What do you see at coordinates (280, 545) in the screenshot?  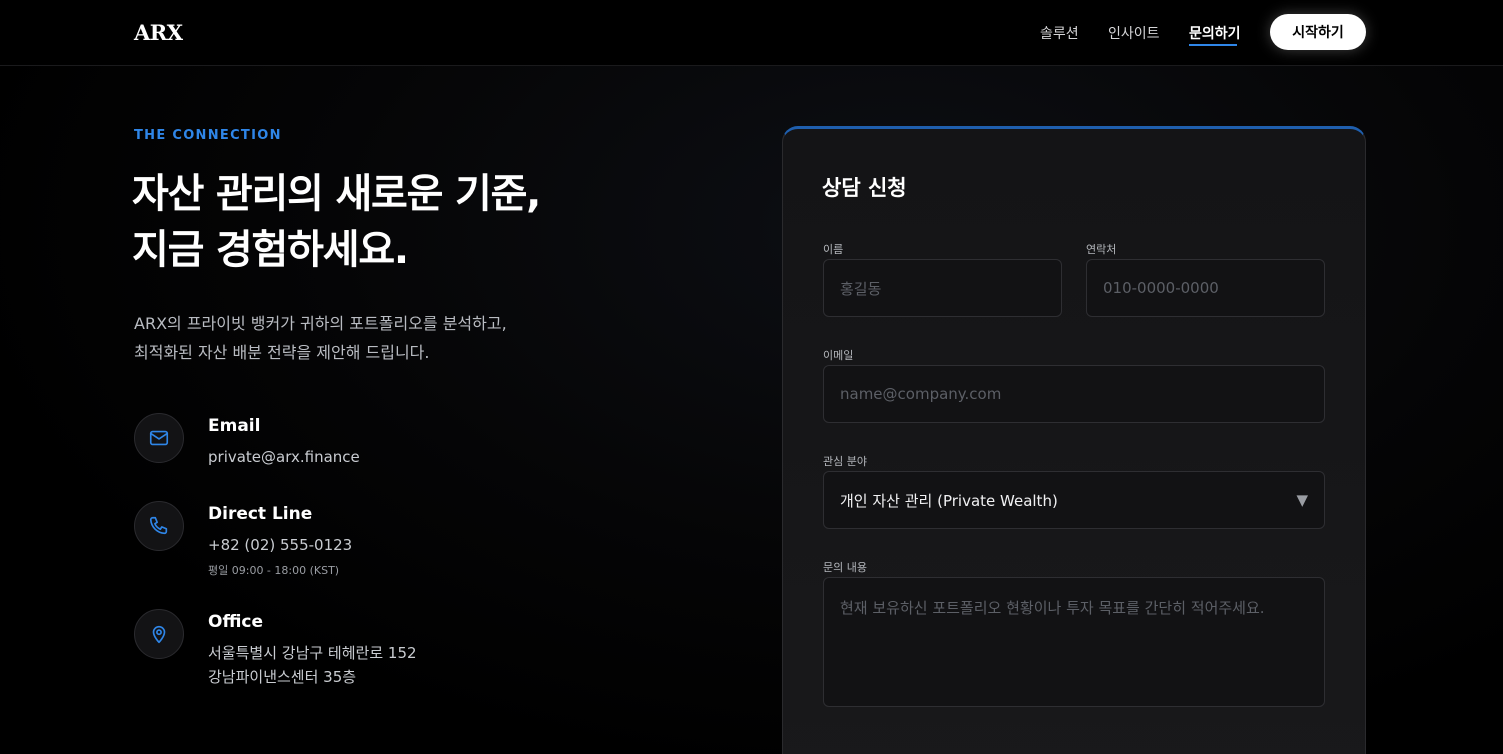 I see `contact-phone-value: +82 (02) 555-0123` at bounding box center [280, 545].